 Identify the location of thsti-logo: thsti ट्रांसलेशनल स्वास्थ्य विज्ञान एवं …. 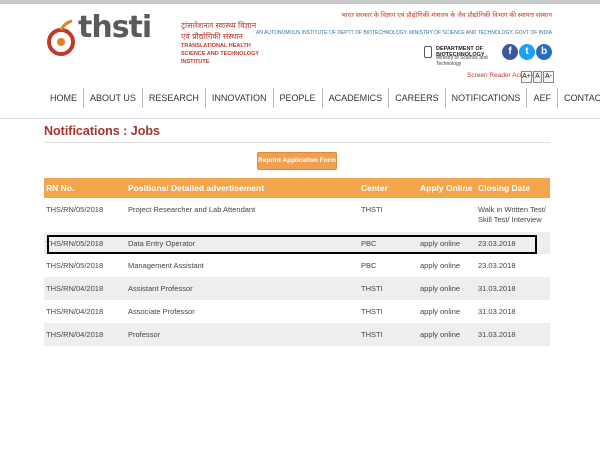
(151, 38).